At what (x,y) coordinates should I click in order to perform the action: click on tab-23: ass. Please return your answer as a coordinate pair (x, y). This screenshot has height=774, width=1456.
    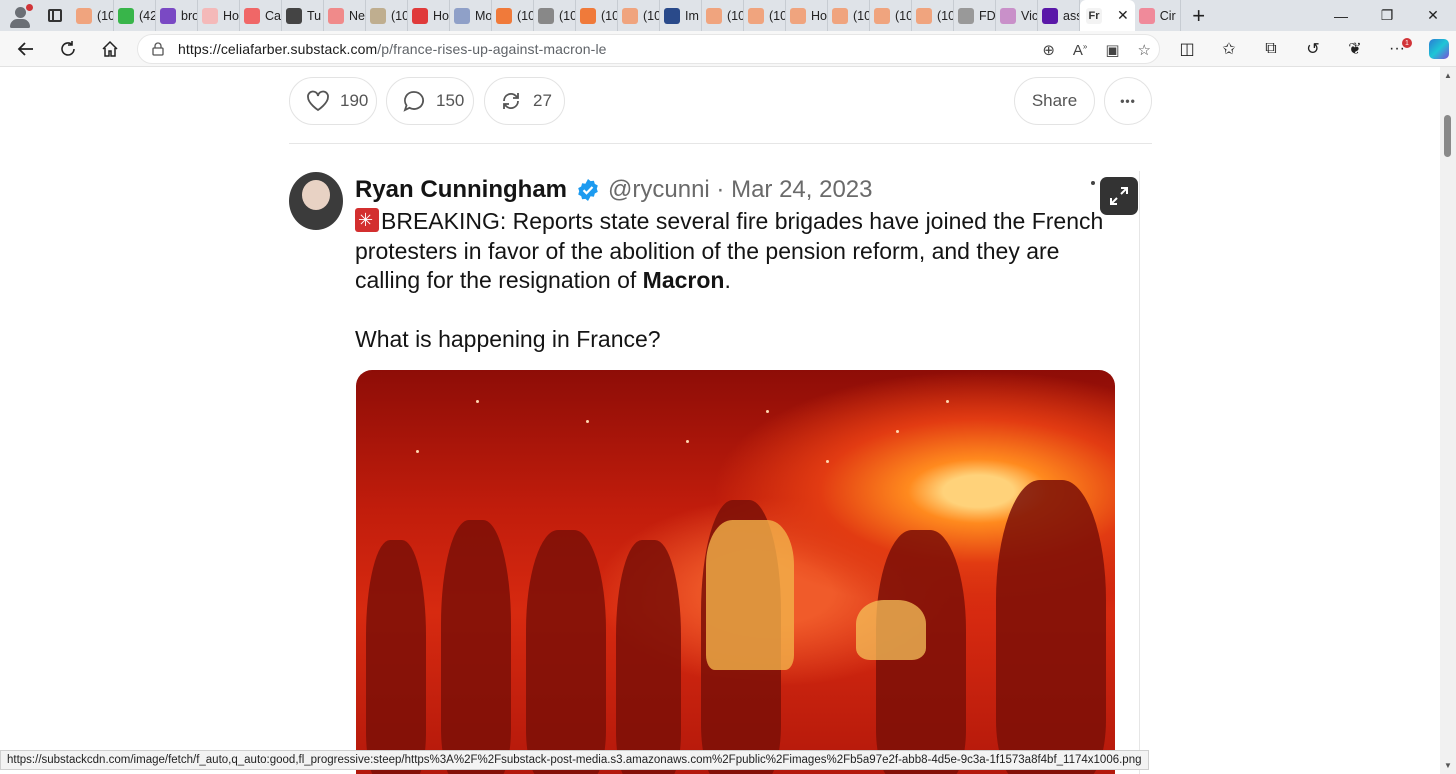
    Looking at the image, I should click on (1059, 15).